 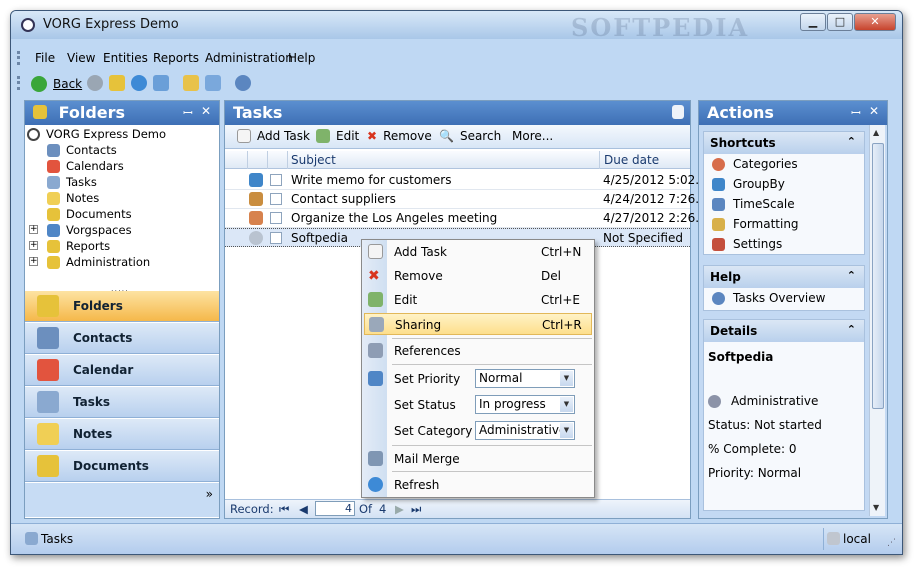 What do you see at coordinates (784, 277) in the screenshot?
I see `help-header: Help ⌃` at bounding box center [784, 277].